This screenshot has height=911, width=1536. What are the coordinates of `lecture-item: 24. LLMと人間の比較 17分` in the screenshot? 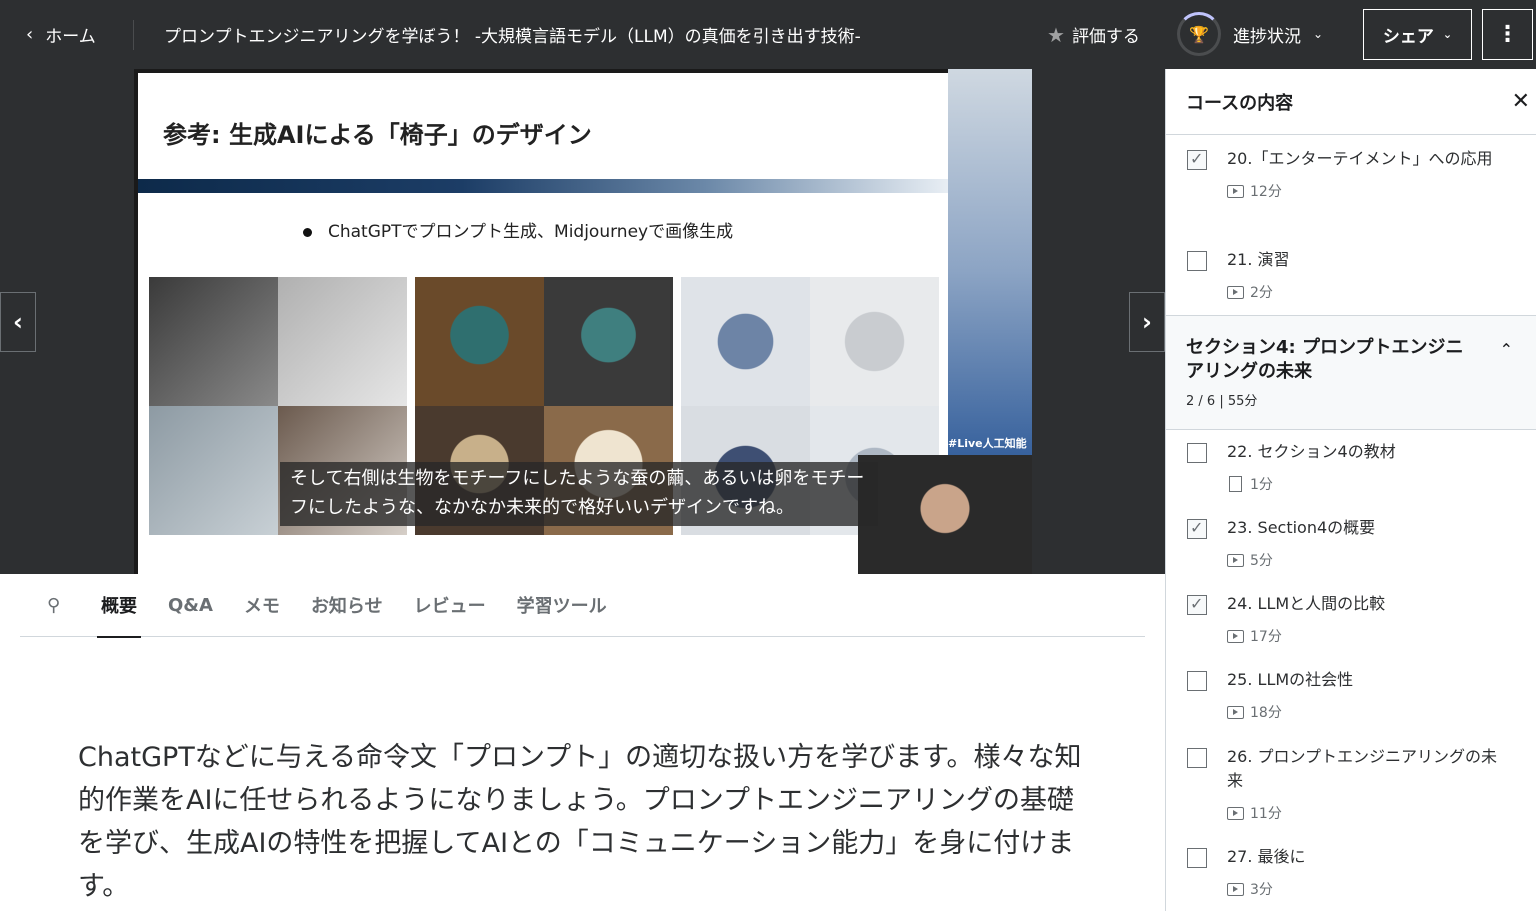 It's located at (1351, 619).